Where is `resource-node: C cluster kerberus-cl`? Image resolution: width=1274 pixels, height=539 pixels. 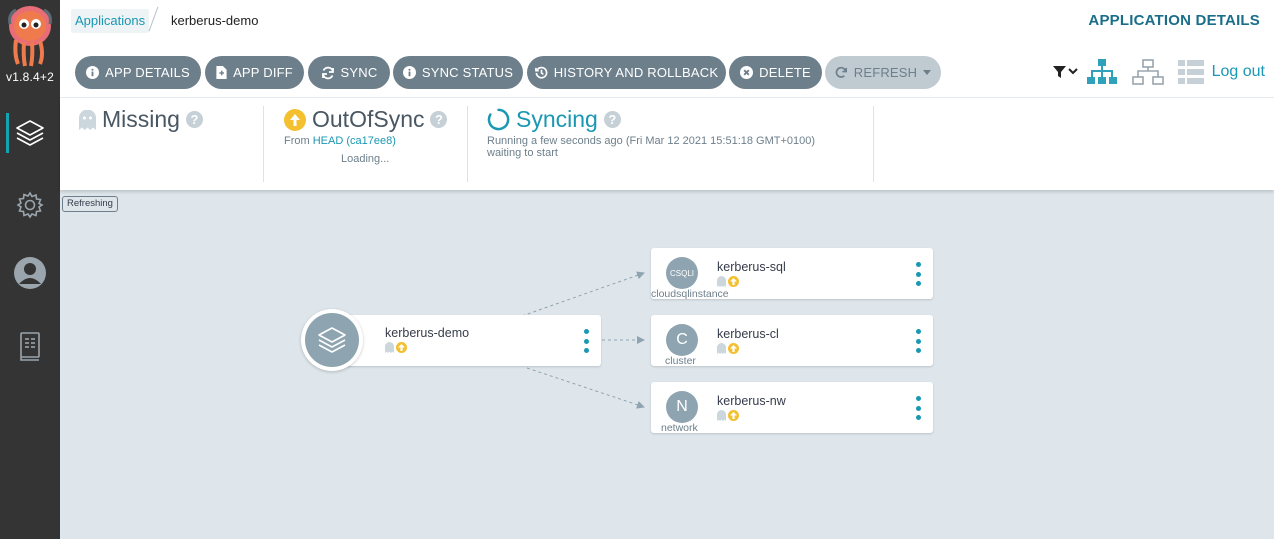
resource-node: C cluster kerberus-cl is located at coordinates (792, 341).